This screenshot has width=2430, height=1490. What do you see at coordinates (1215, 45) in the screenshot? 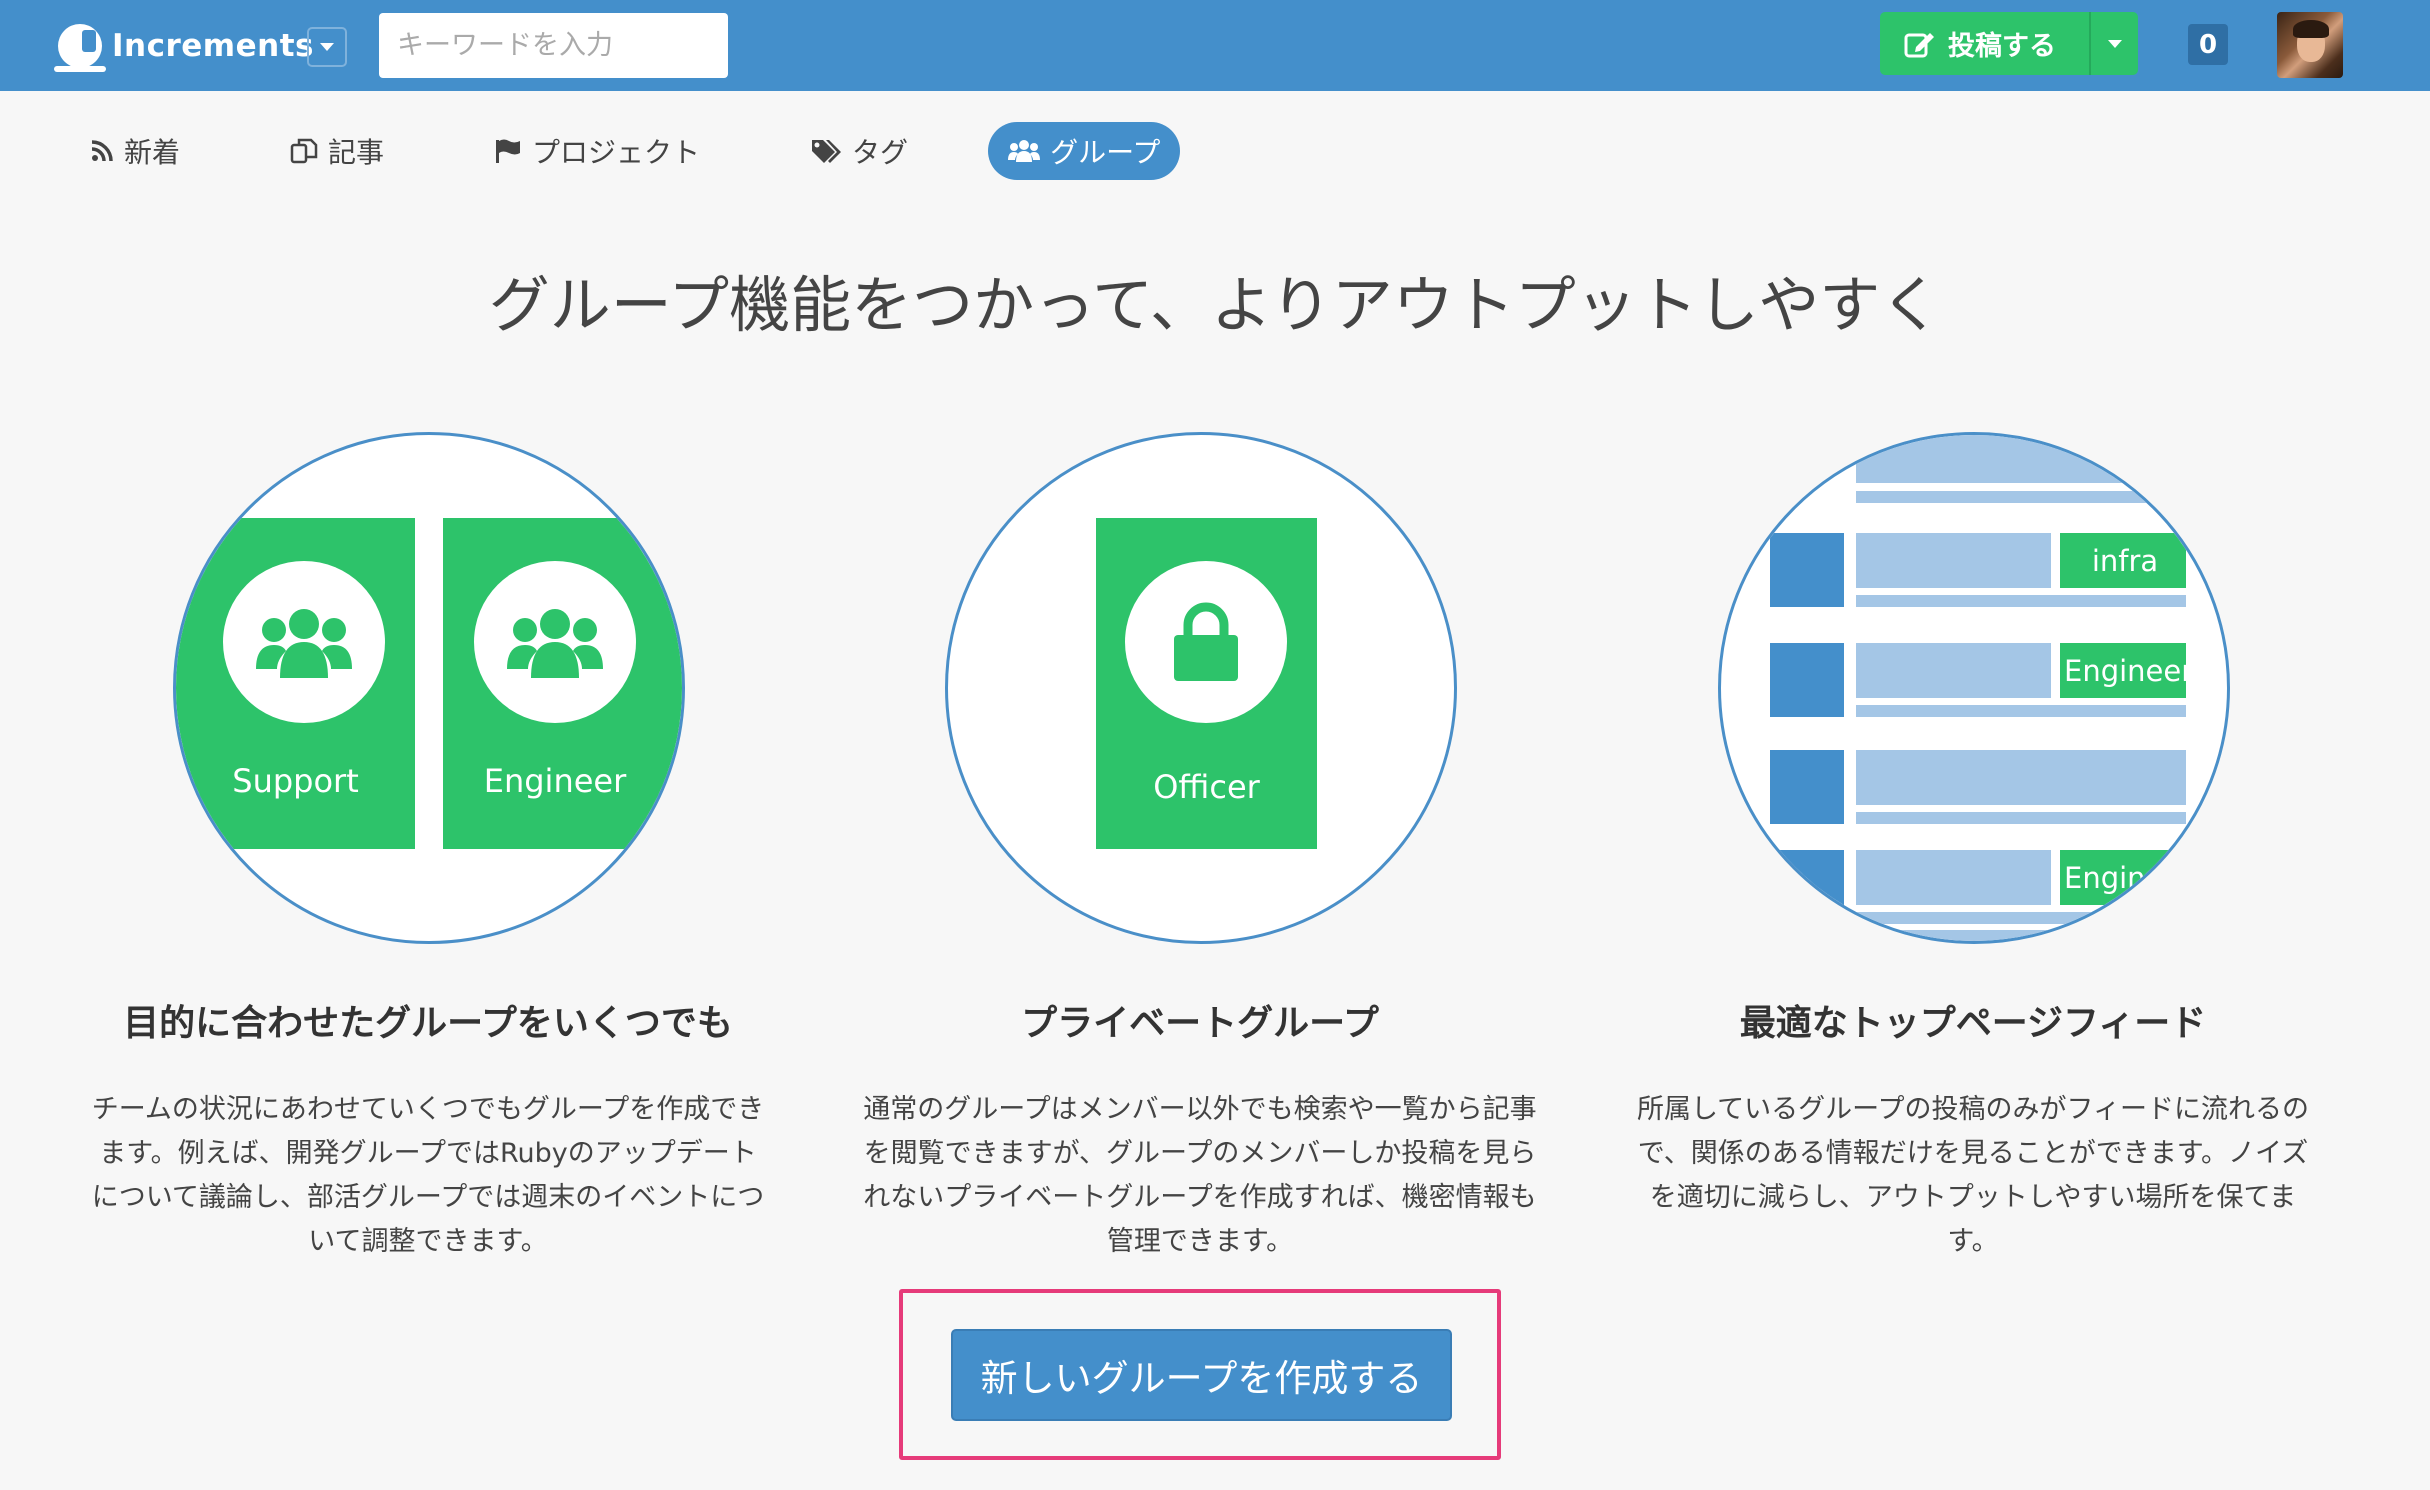
I see `top-header: Increments 投稿する 0` at bounding box center [1215, 45].